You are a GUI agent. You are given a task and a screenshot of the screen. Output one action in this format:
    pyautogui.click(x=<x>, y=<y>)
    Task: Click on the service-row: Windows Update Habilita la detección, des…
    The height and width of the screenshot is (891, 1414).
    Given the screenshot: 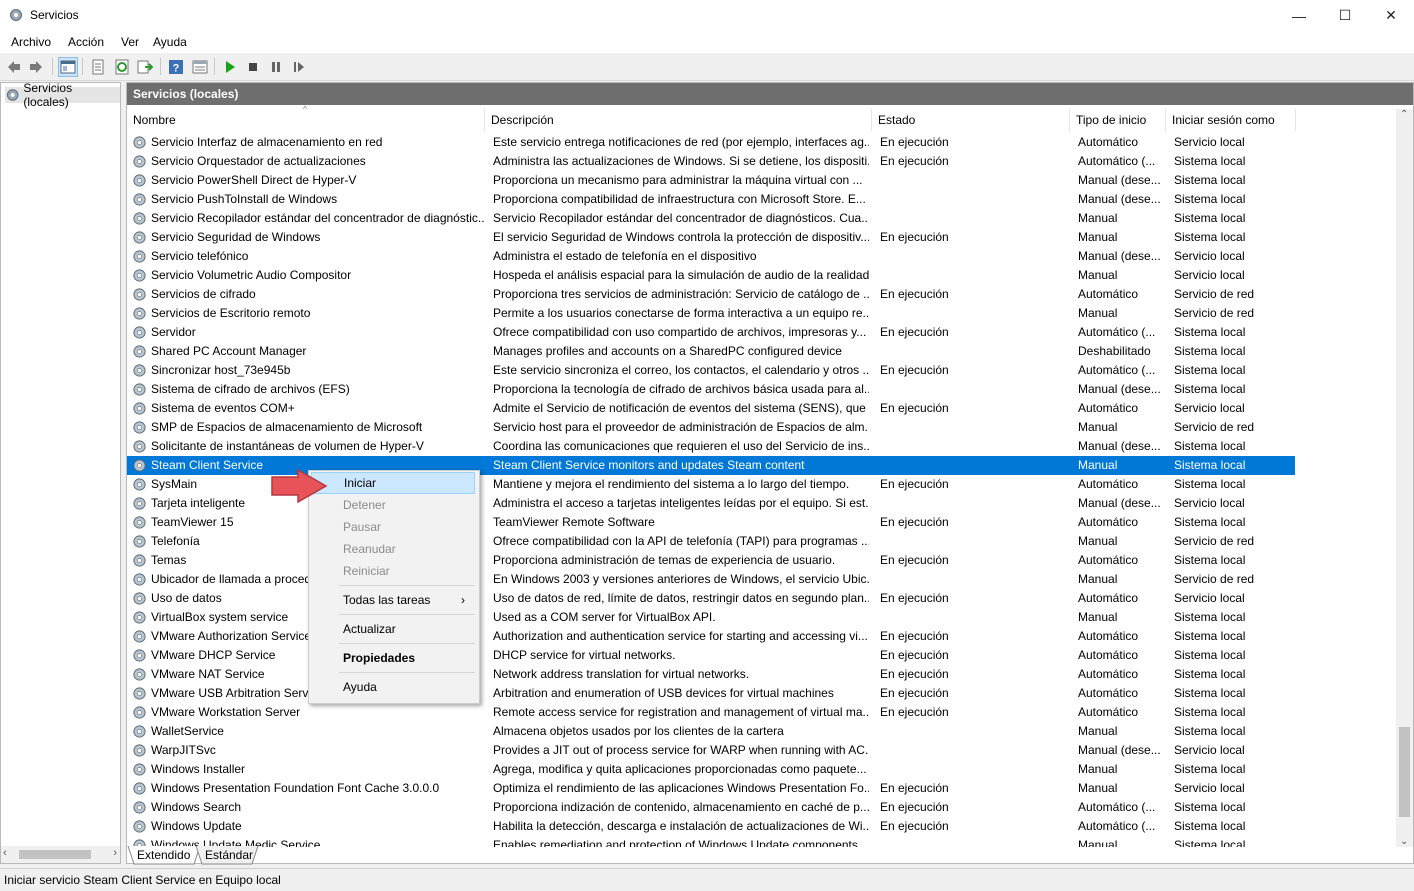 What is the action you would take?
    pyautogui.click(x=711, y=826)
    